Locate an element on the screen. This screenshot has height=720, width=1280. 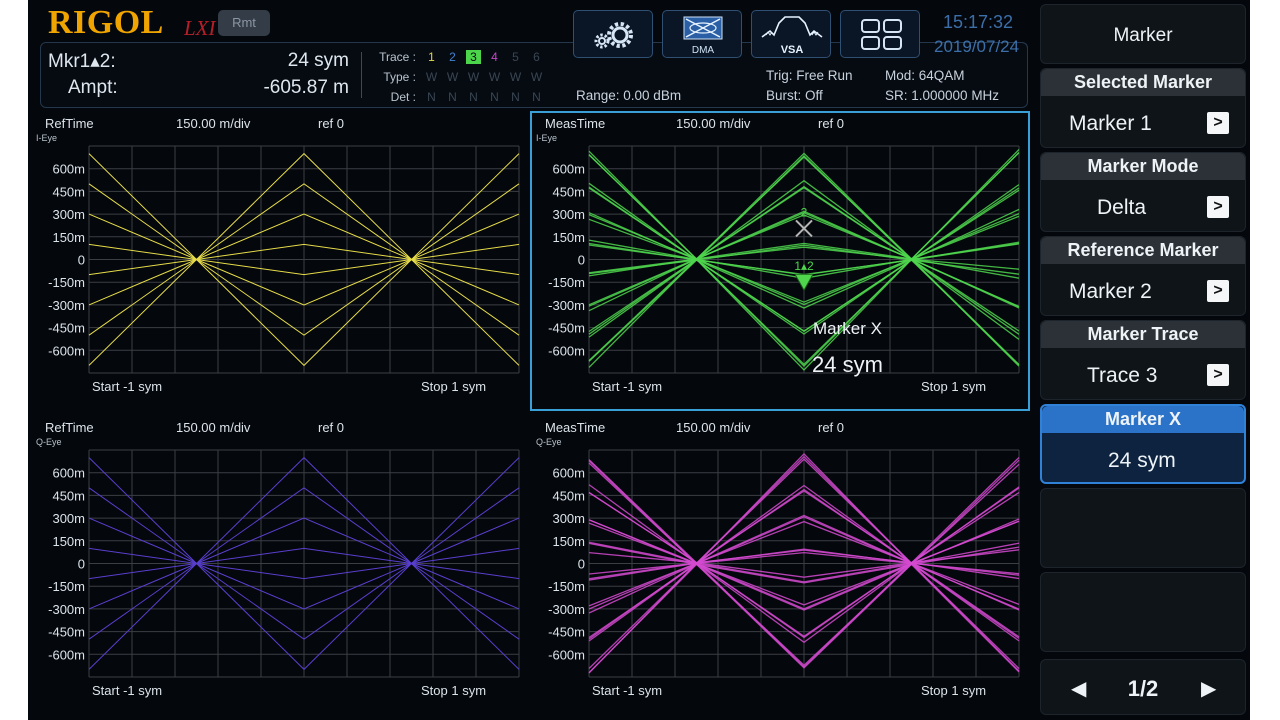
rigol-logo: RIGOL is located at coordinates (106, 22).